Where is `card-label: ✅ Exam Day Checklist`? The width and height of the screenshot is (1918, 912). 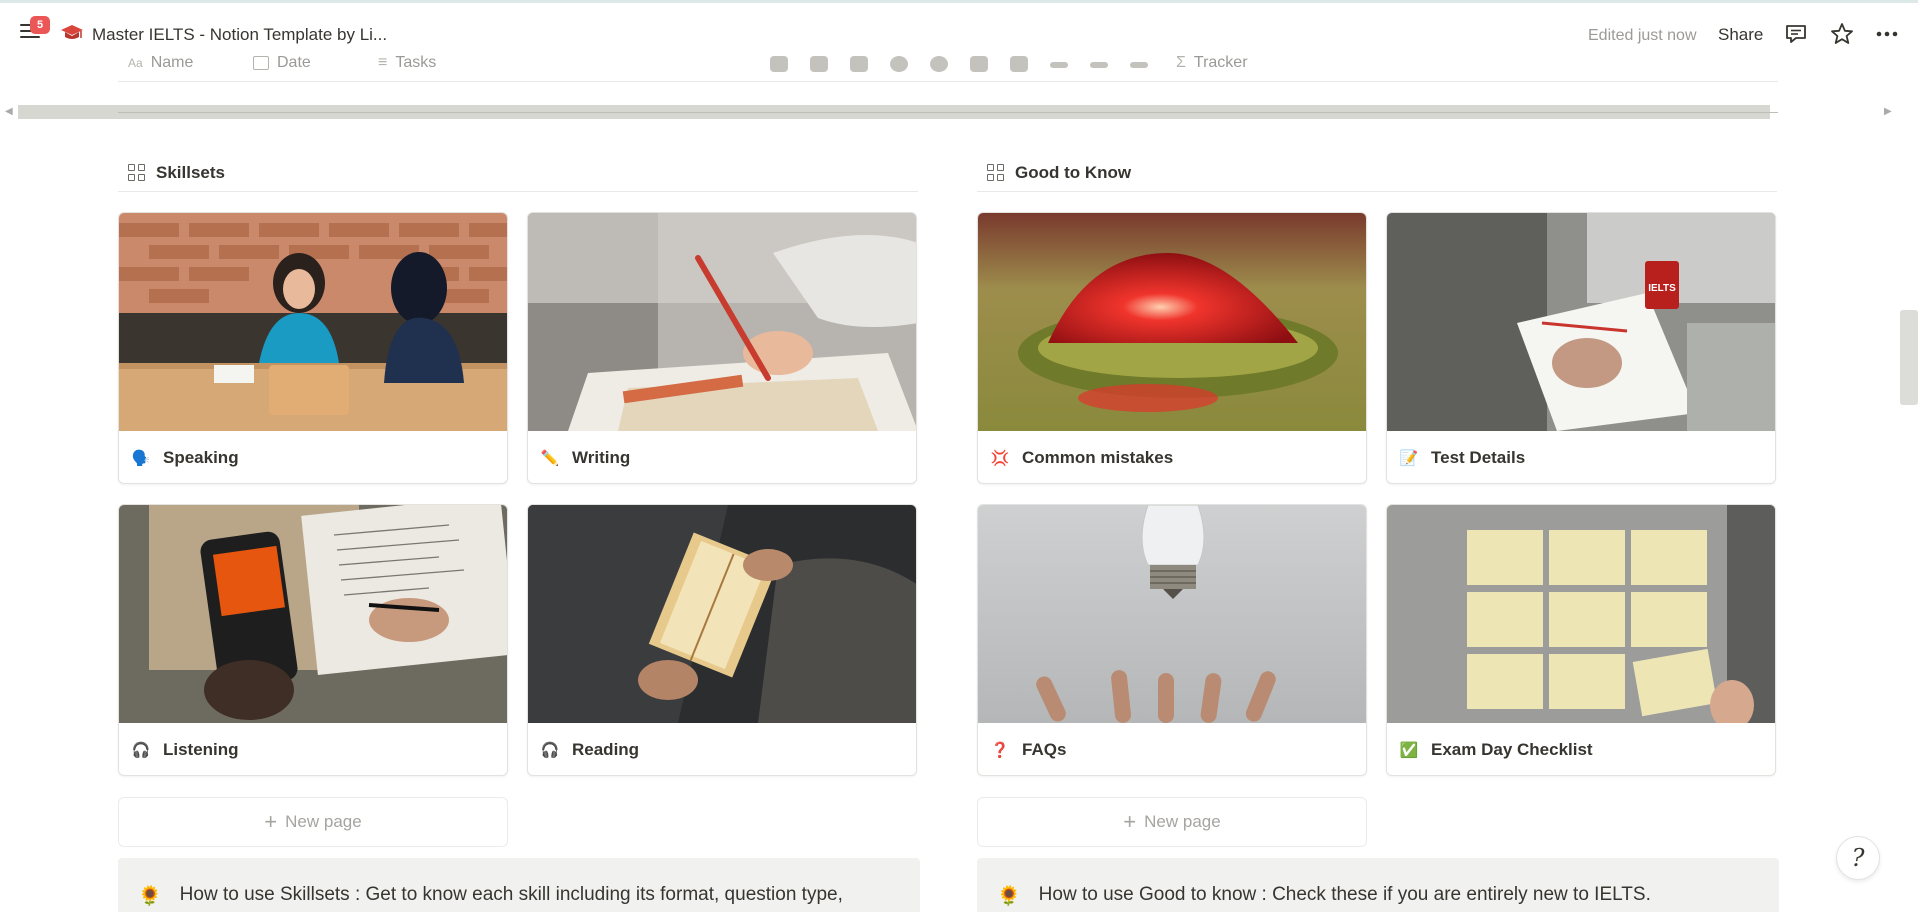
card-label: ✅ Exam Day Checklist is located at coordinates (1496, 749).